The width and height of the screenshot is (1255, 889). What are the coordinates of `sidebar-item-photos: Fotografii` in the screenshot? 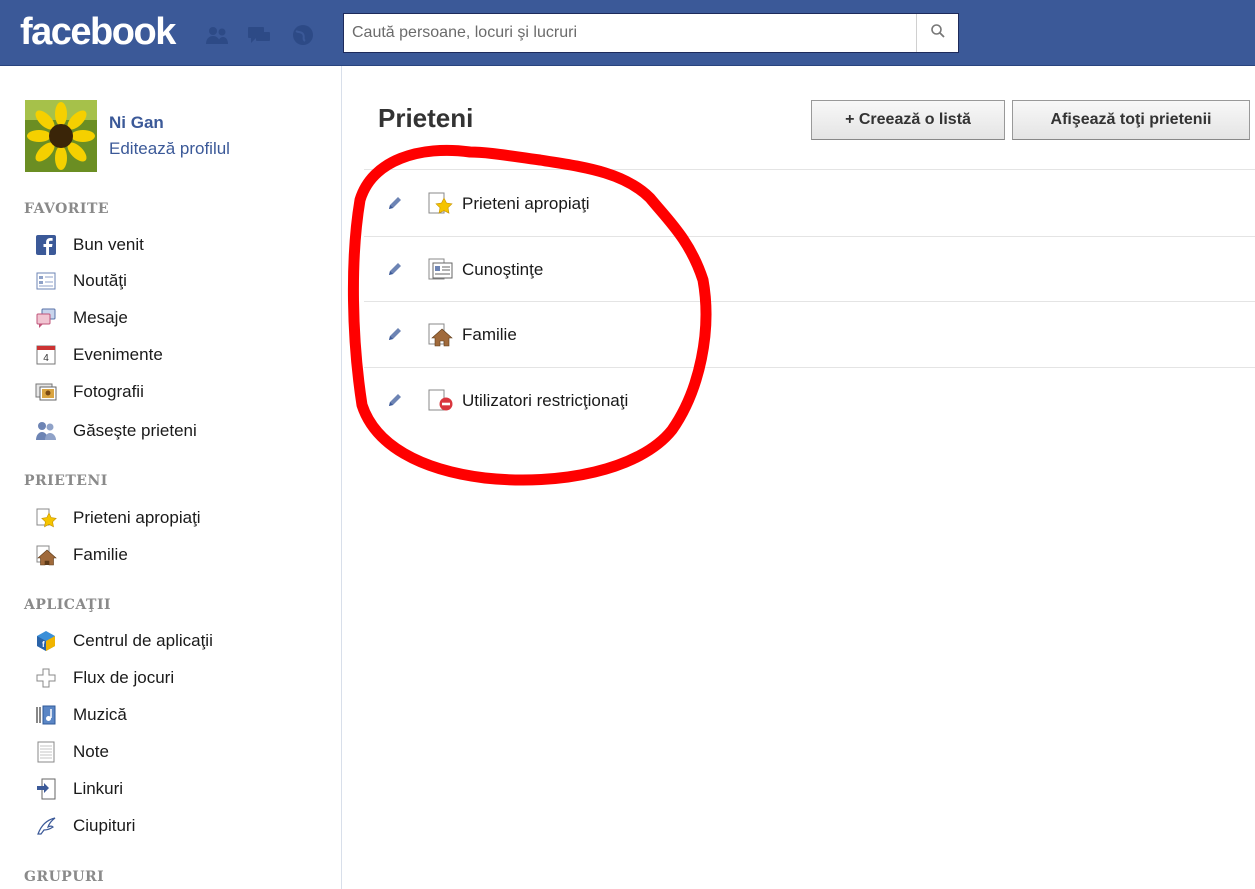 It's located at (89, 392).